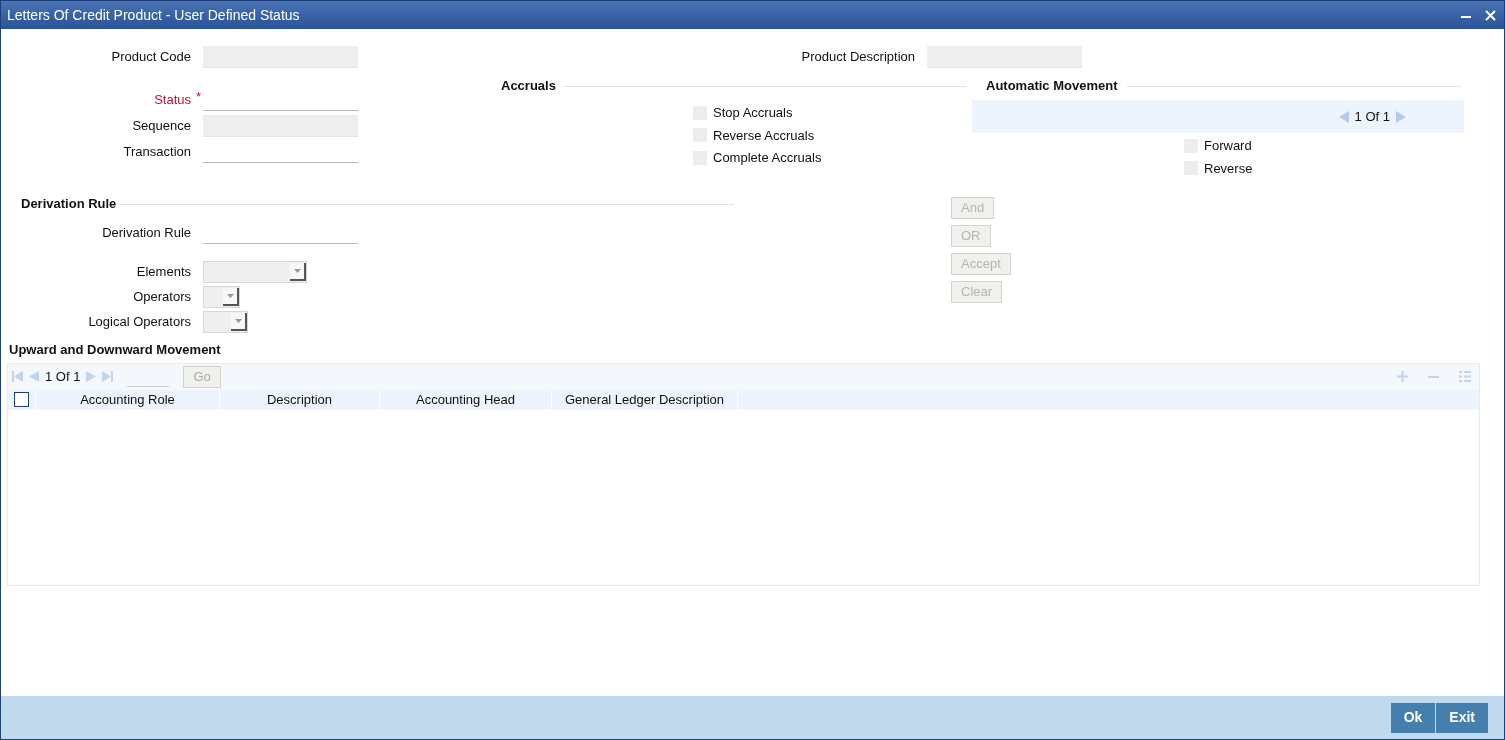 Image resolution: width=1505 pixels, height=740 pixels. I want to click on footer-button: Ok, so click(1413, 717).